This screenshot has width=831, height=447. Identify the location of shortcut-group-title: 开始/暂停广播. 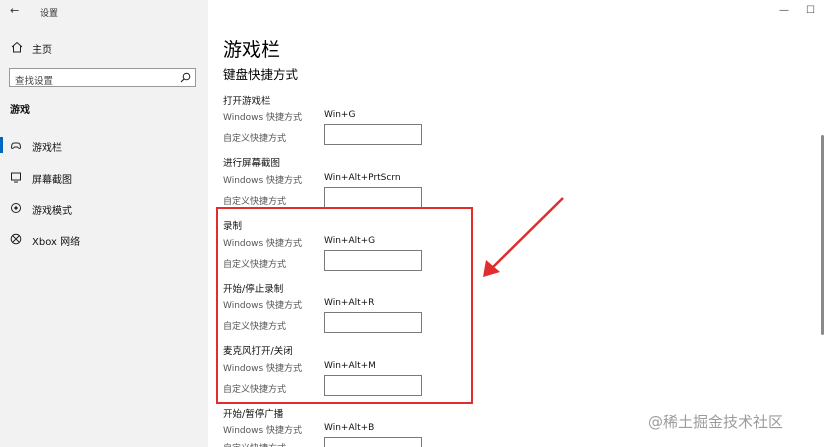
(253, 414).